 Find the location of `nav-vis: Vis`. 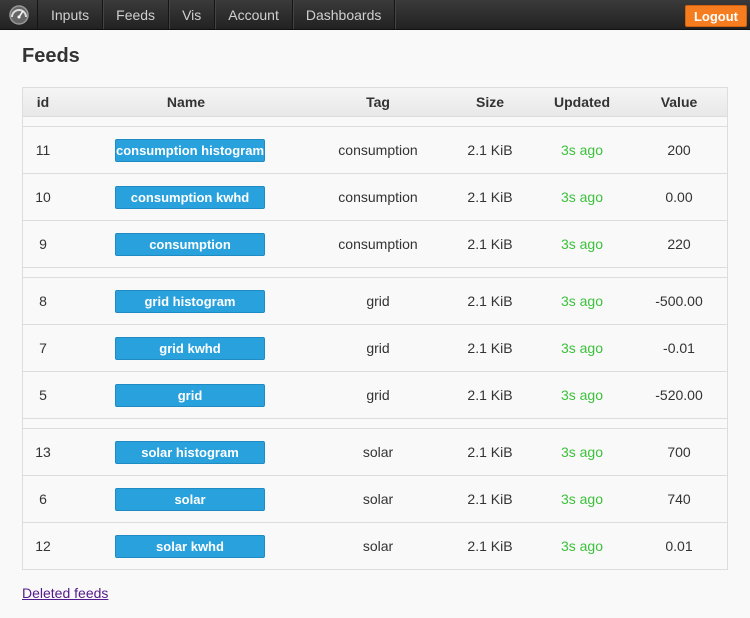

nav-vis: Vis is located at coordinates (192, 14).